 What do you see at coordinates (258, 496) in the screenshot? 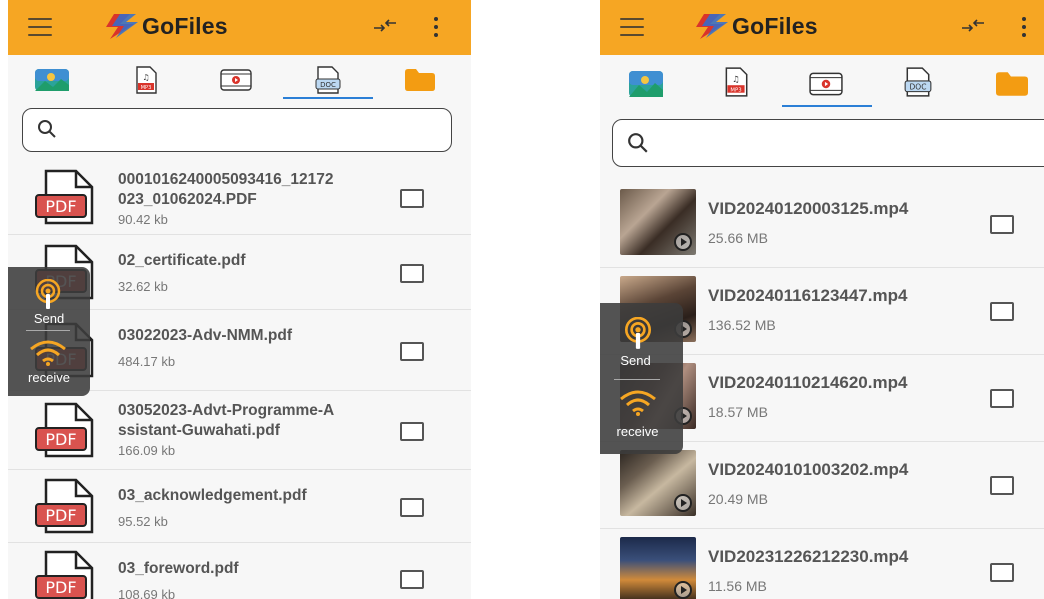
I see `file-name: 03_acknowledgement.pdf` at bounding box center [258, 496].